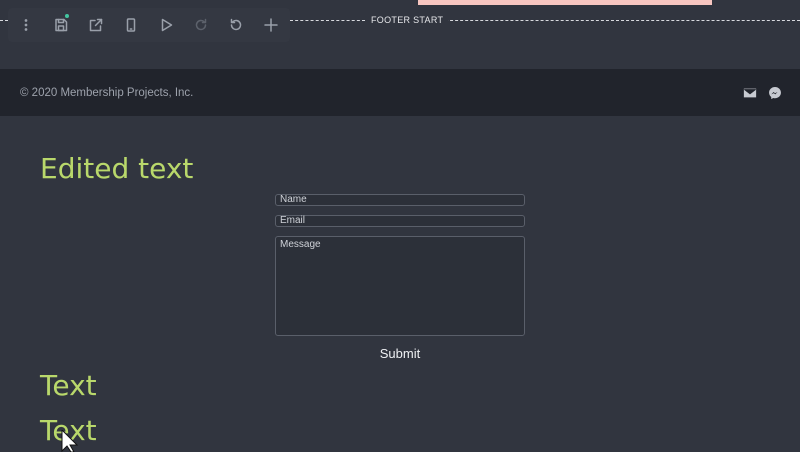 The image size is (800, 452). I want to click on save-button, so click(60, 25).